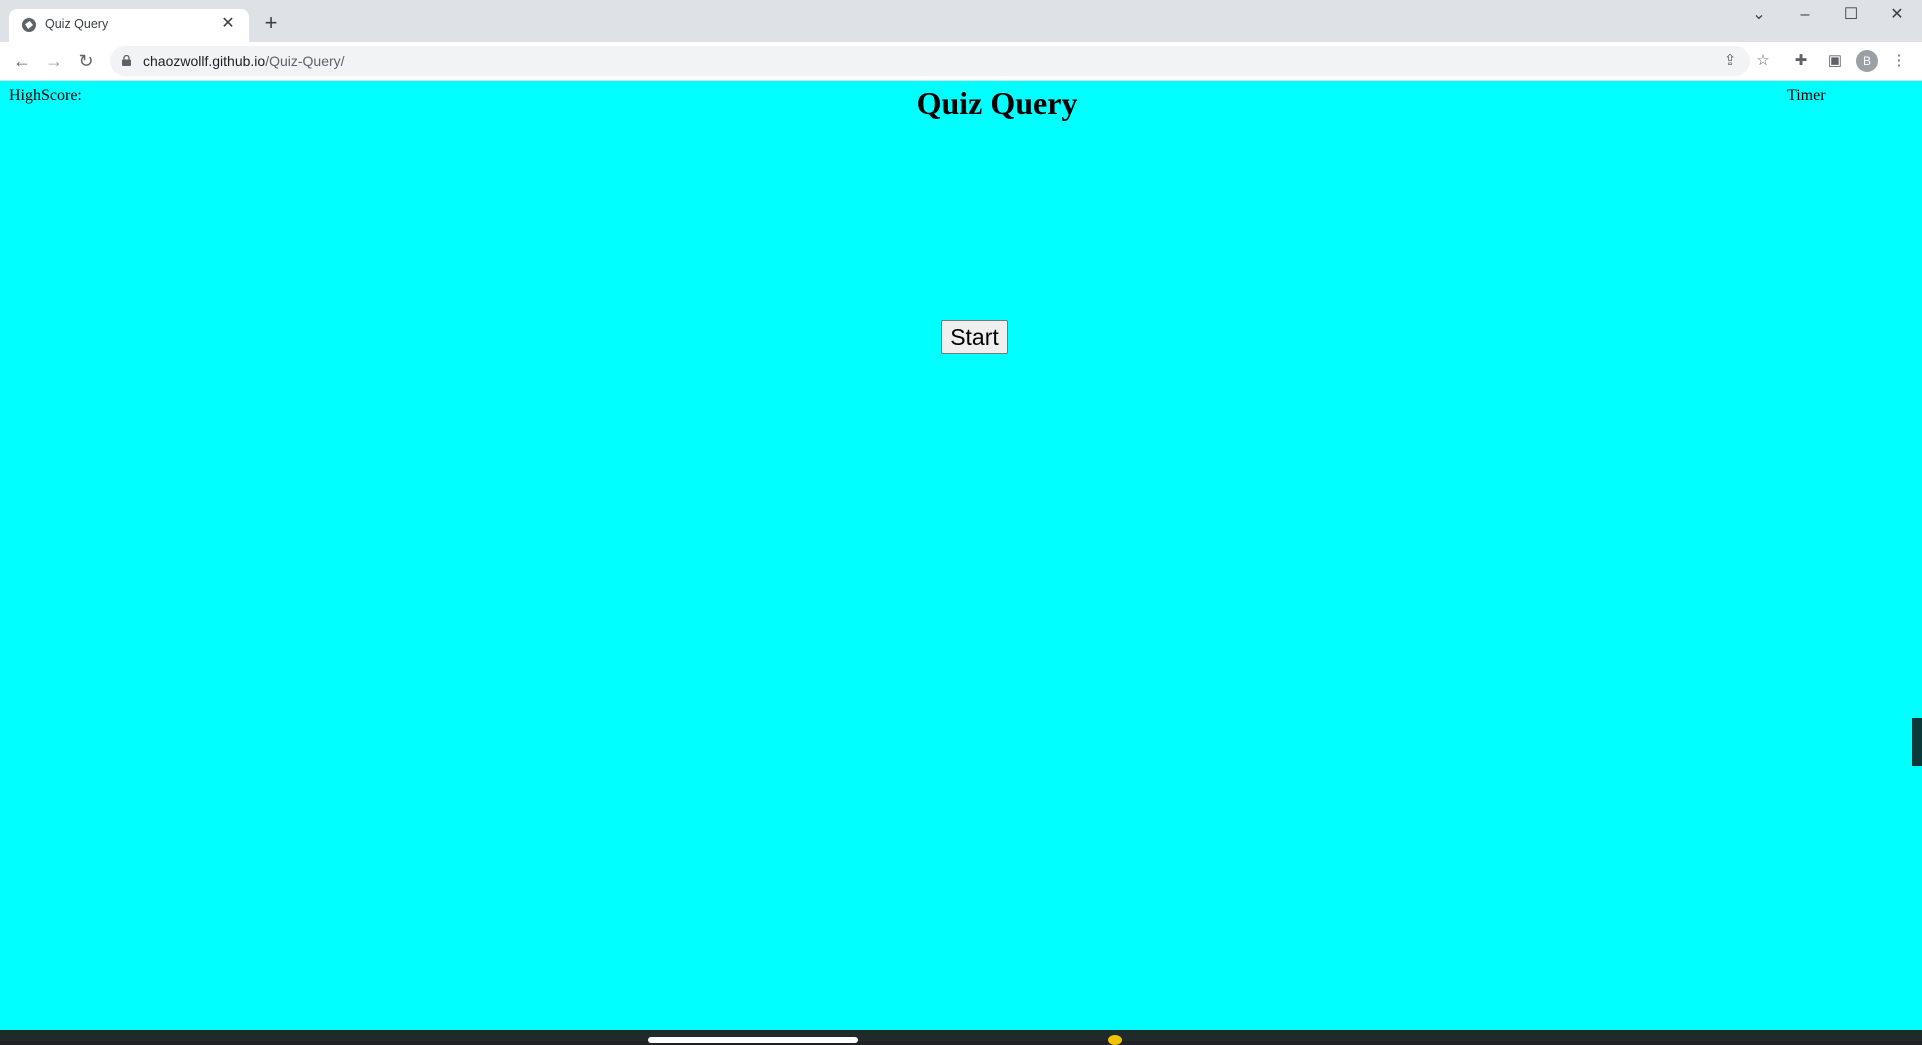 This screenshot has width=1922, height=1045. What do you see at coordinates (1851, 15) in the screenshot?
I see `maximize-icon: ☐` at bounding box center [1851, 15].